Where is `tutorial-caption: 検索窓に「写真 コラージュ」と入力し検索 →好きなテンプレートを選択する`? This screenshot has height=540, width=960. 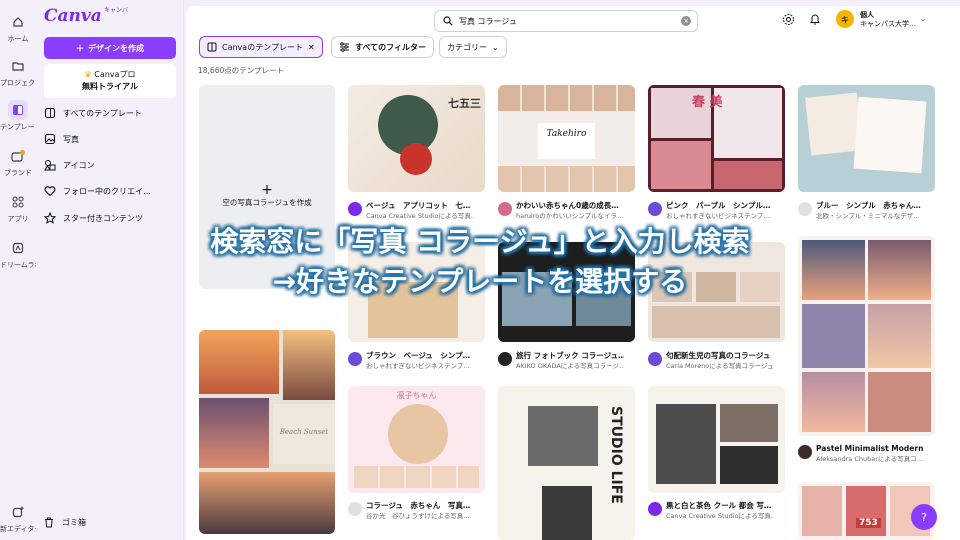 tutorial-caption: 検索窓に「写真 コラージュ」と入力し検索 →好きなテンプレートを選択する is located at coordinates (480, 262).